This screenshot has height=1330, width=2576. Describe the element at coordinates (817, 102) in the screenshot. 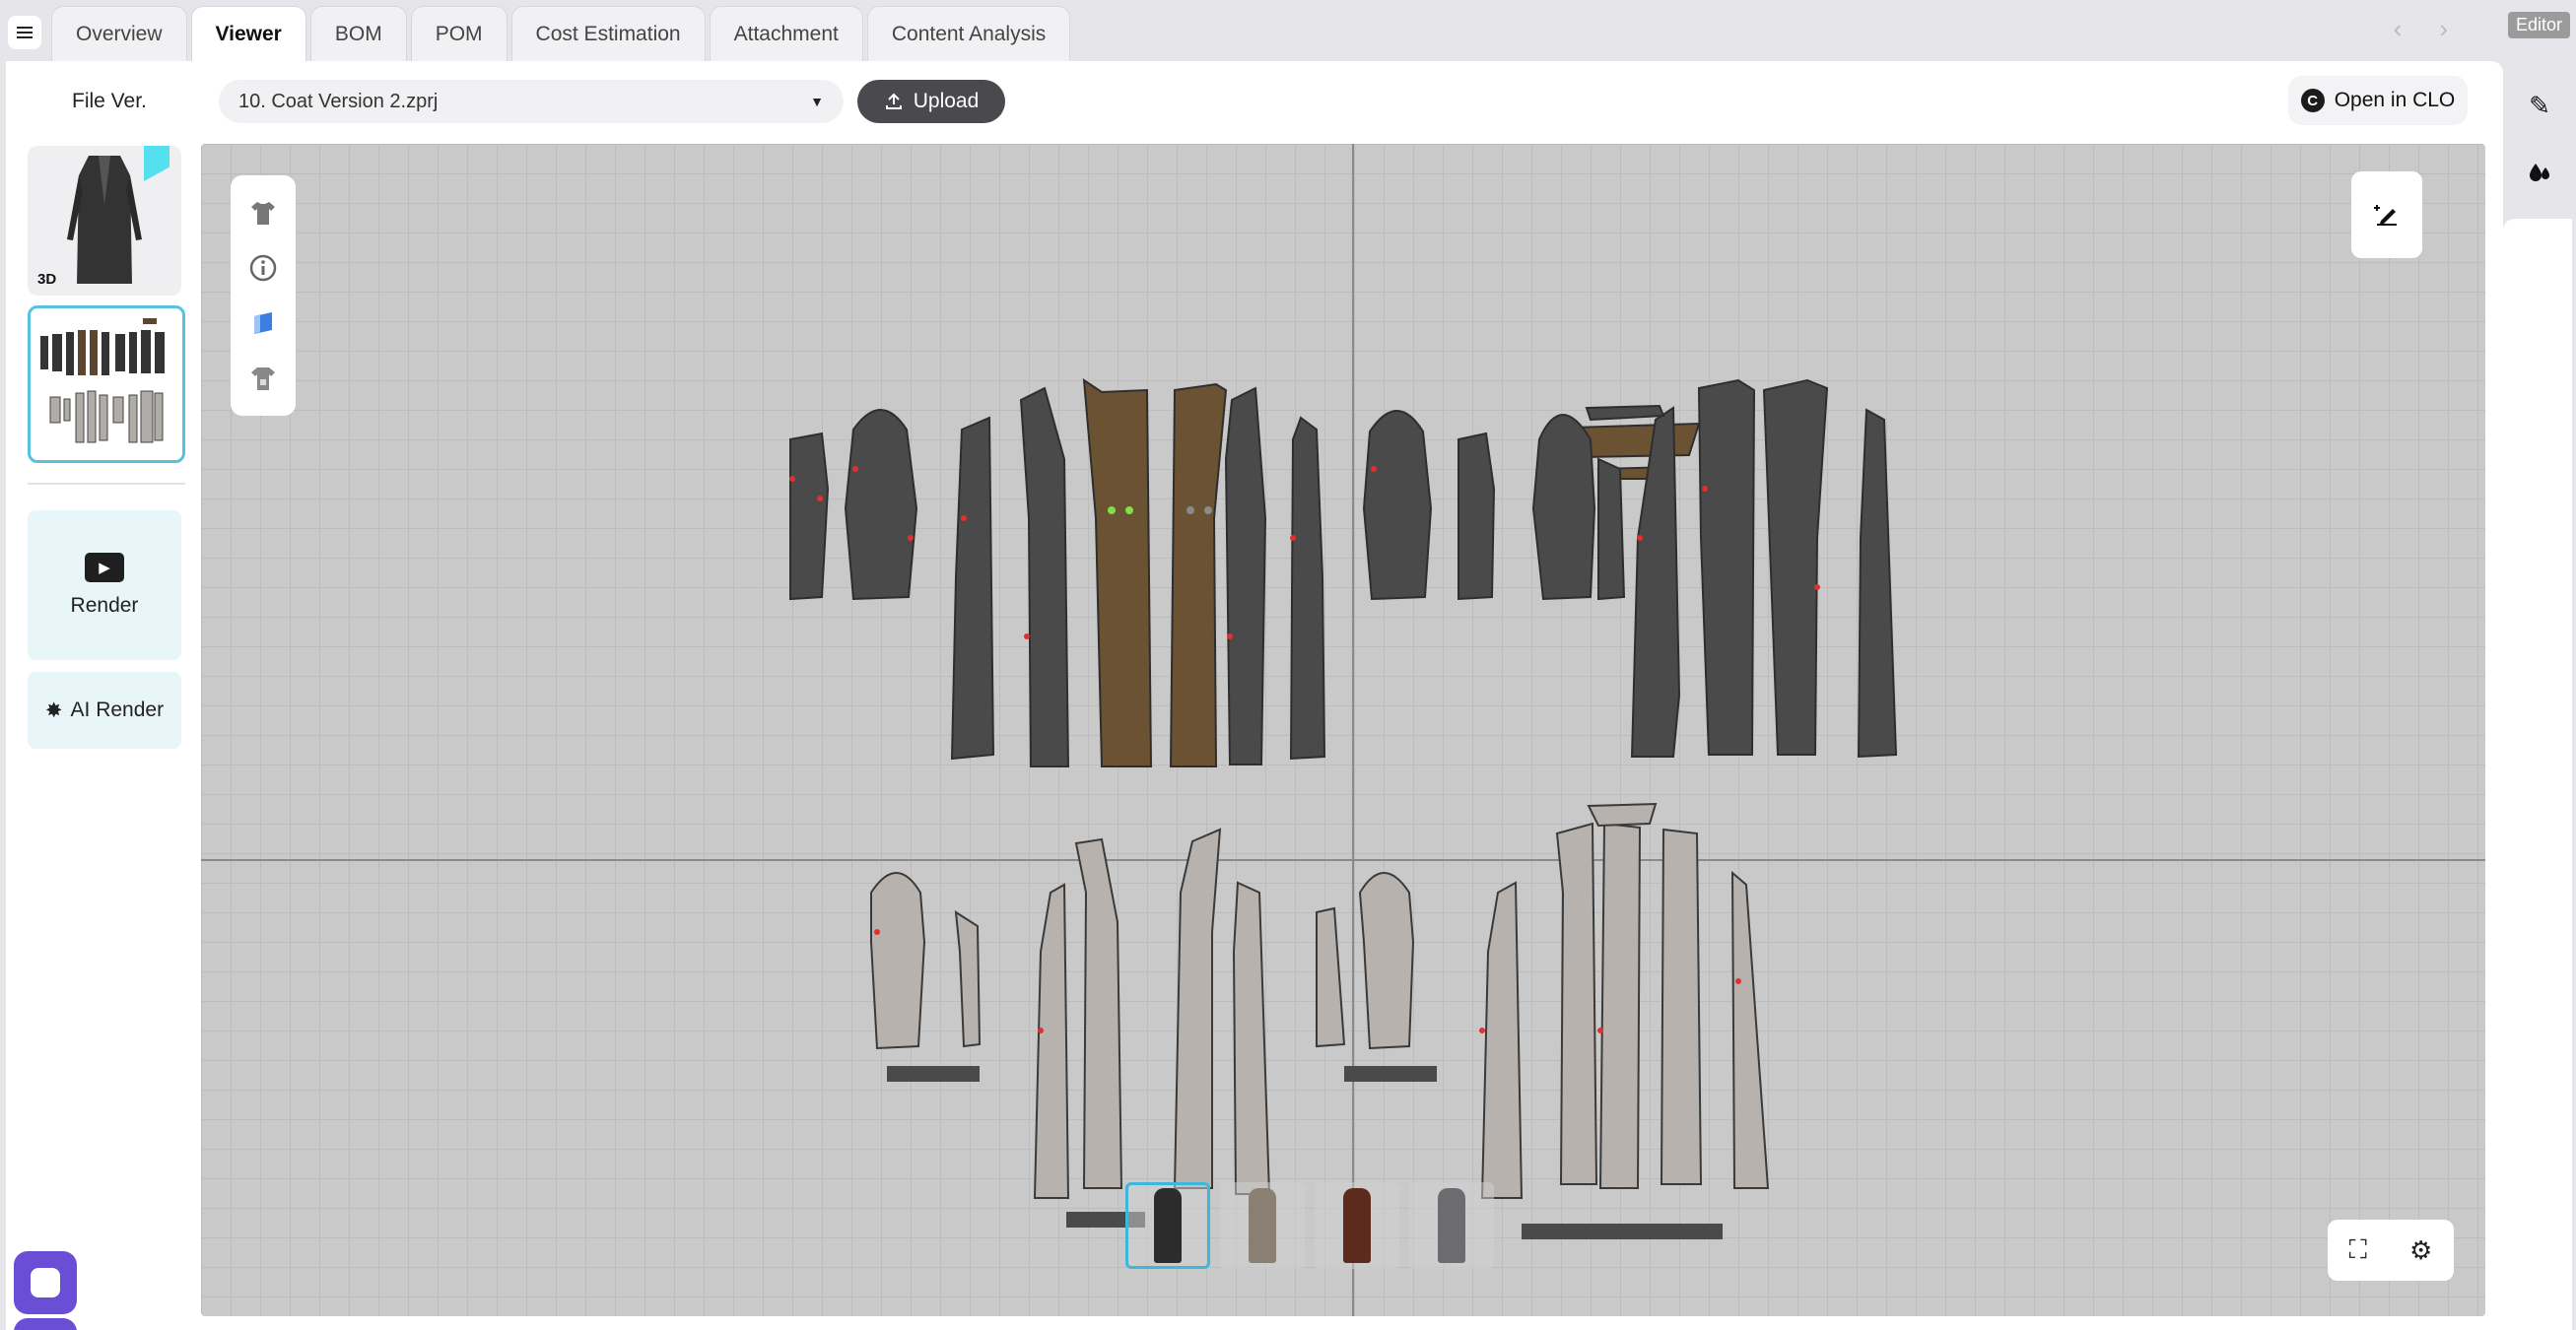

I see `caret-down-icon: ▼` at that location.